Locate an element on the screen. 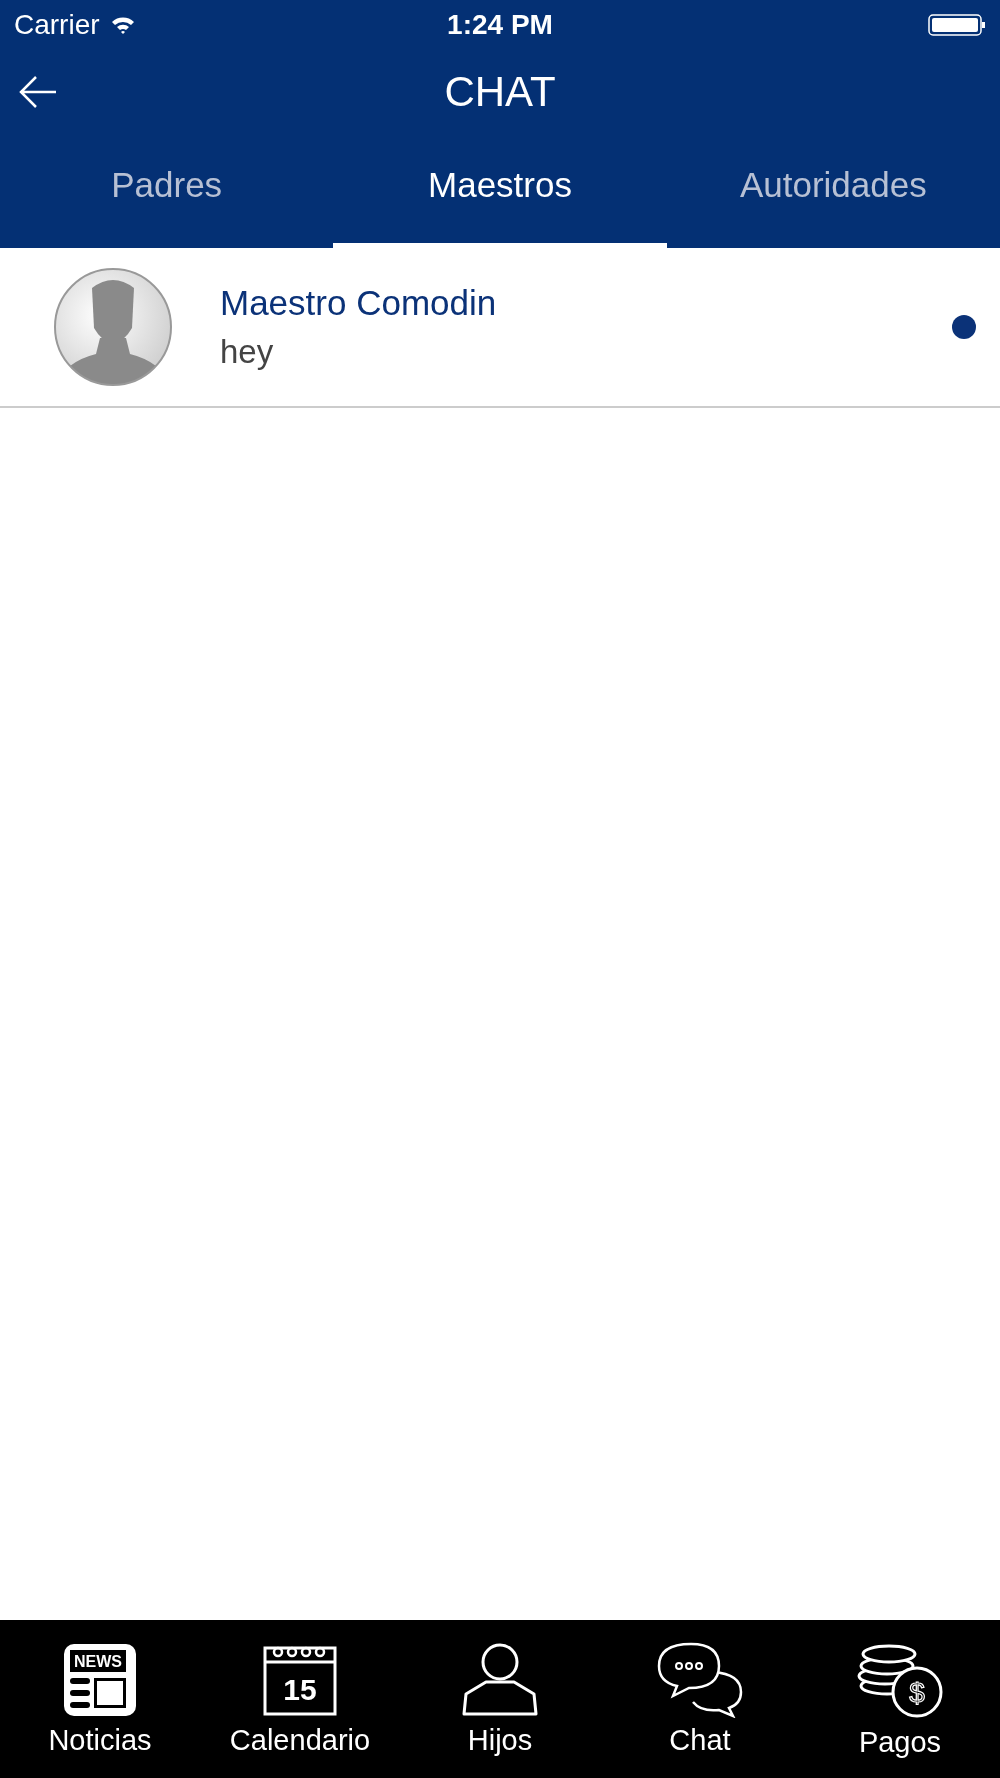 This screenshot has width=1000, height=1778. tab-bar-item: 15 Calendario is located at coordinates (300, 1699).